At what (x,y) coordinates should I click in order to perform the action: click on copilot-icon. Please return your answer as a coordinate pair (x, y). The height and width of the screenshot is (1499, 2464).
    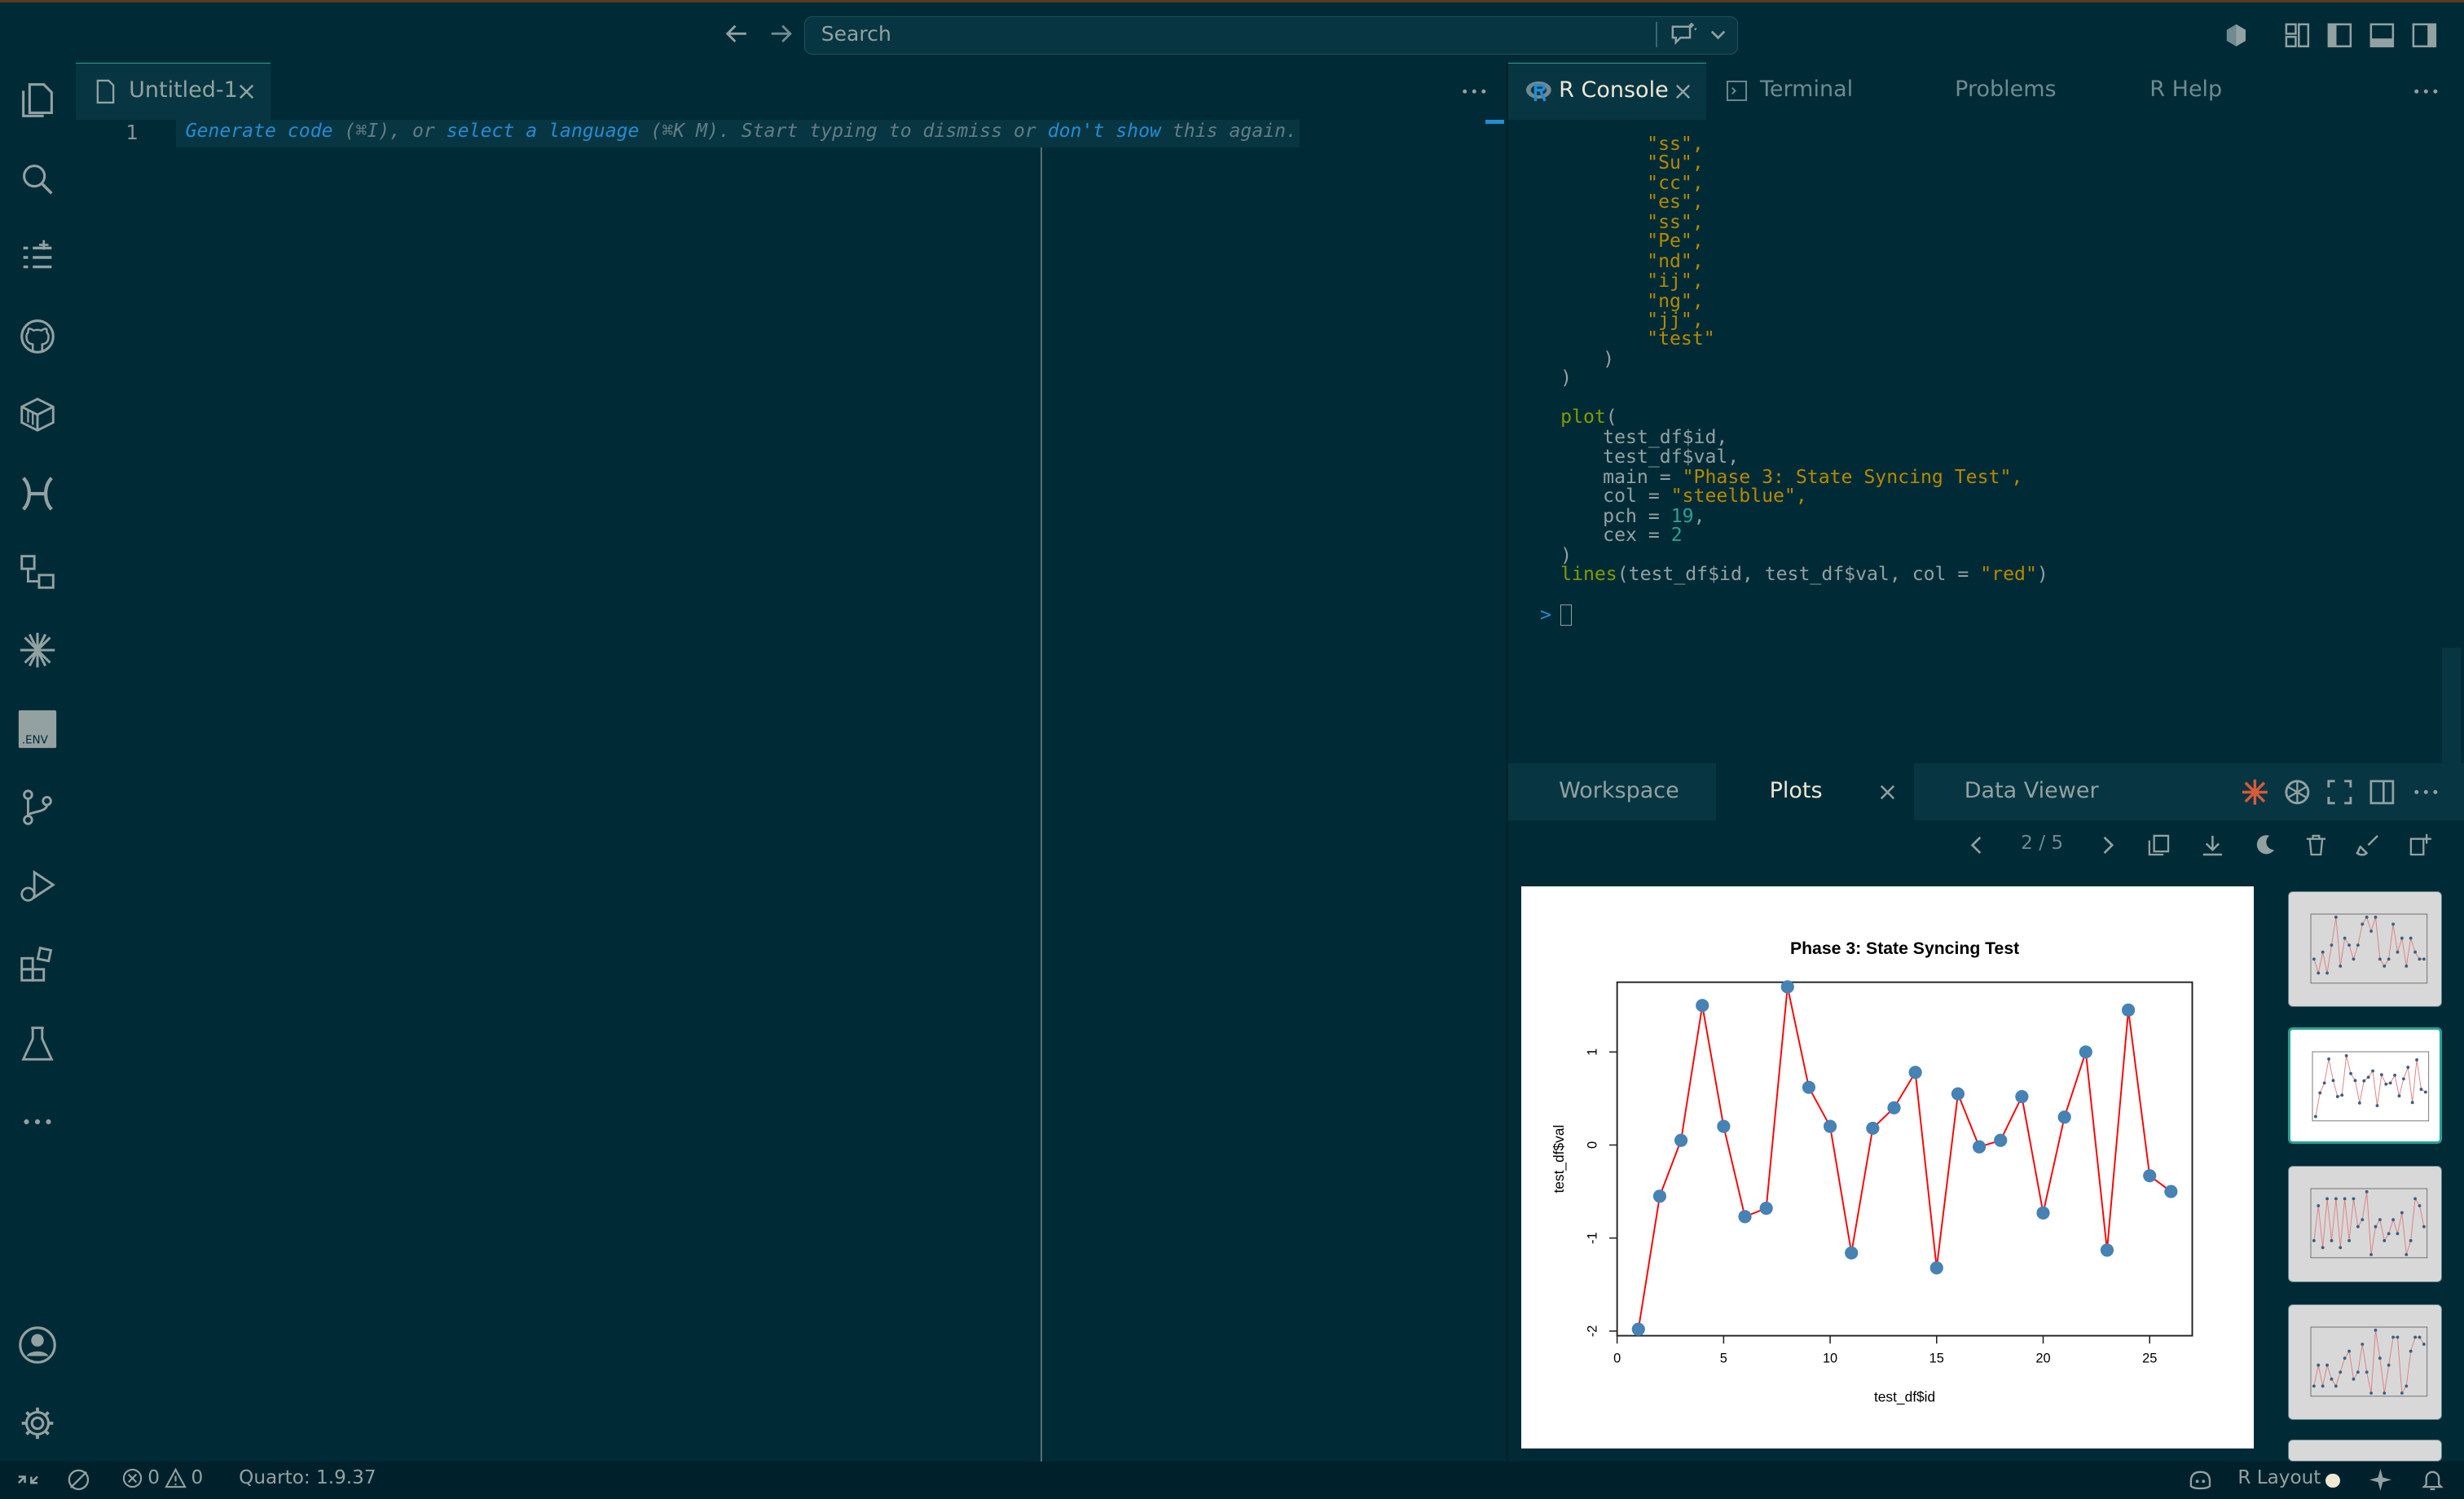
    Looking at the image, I should click on (2200, 1479).